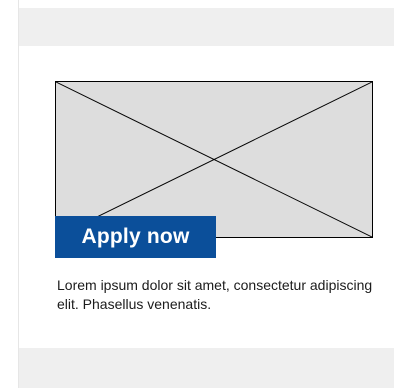 The image size is (394, 388). Describe the element at coordinates (206, 368) in the screenshot. I see `bottom-band` at that location.